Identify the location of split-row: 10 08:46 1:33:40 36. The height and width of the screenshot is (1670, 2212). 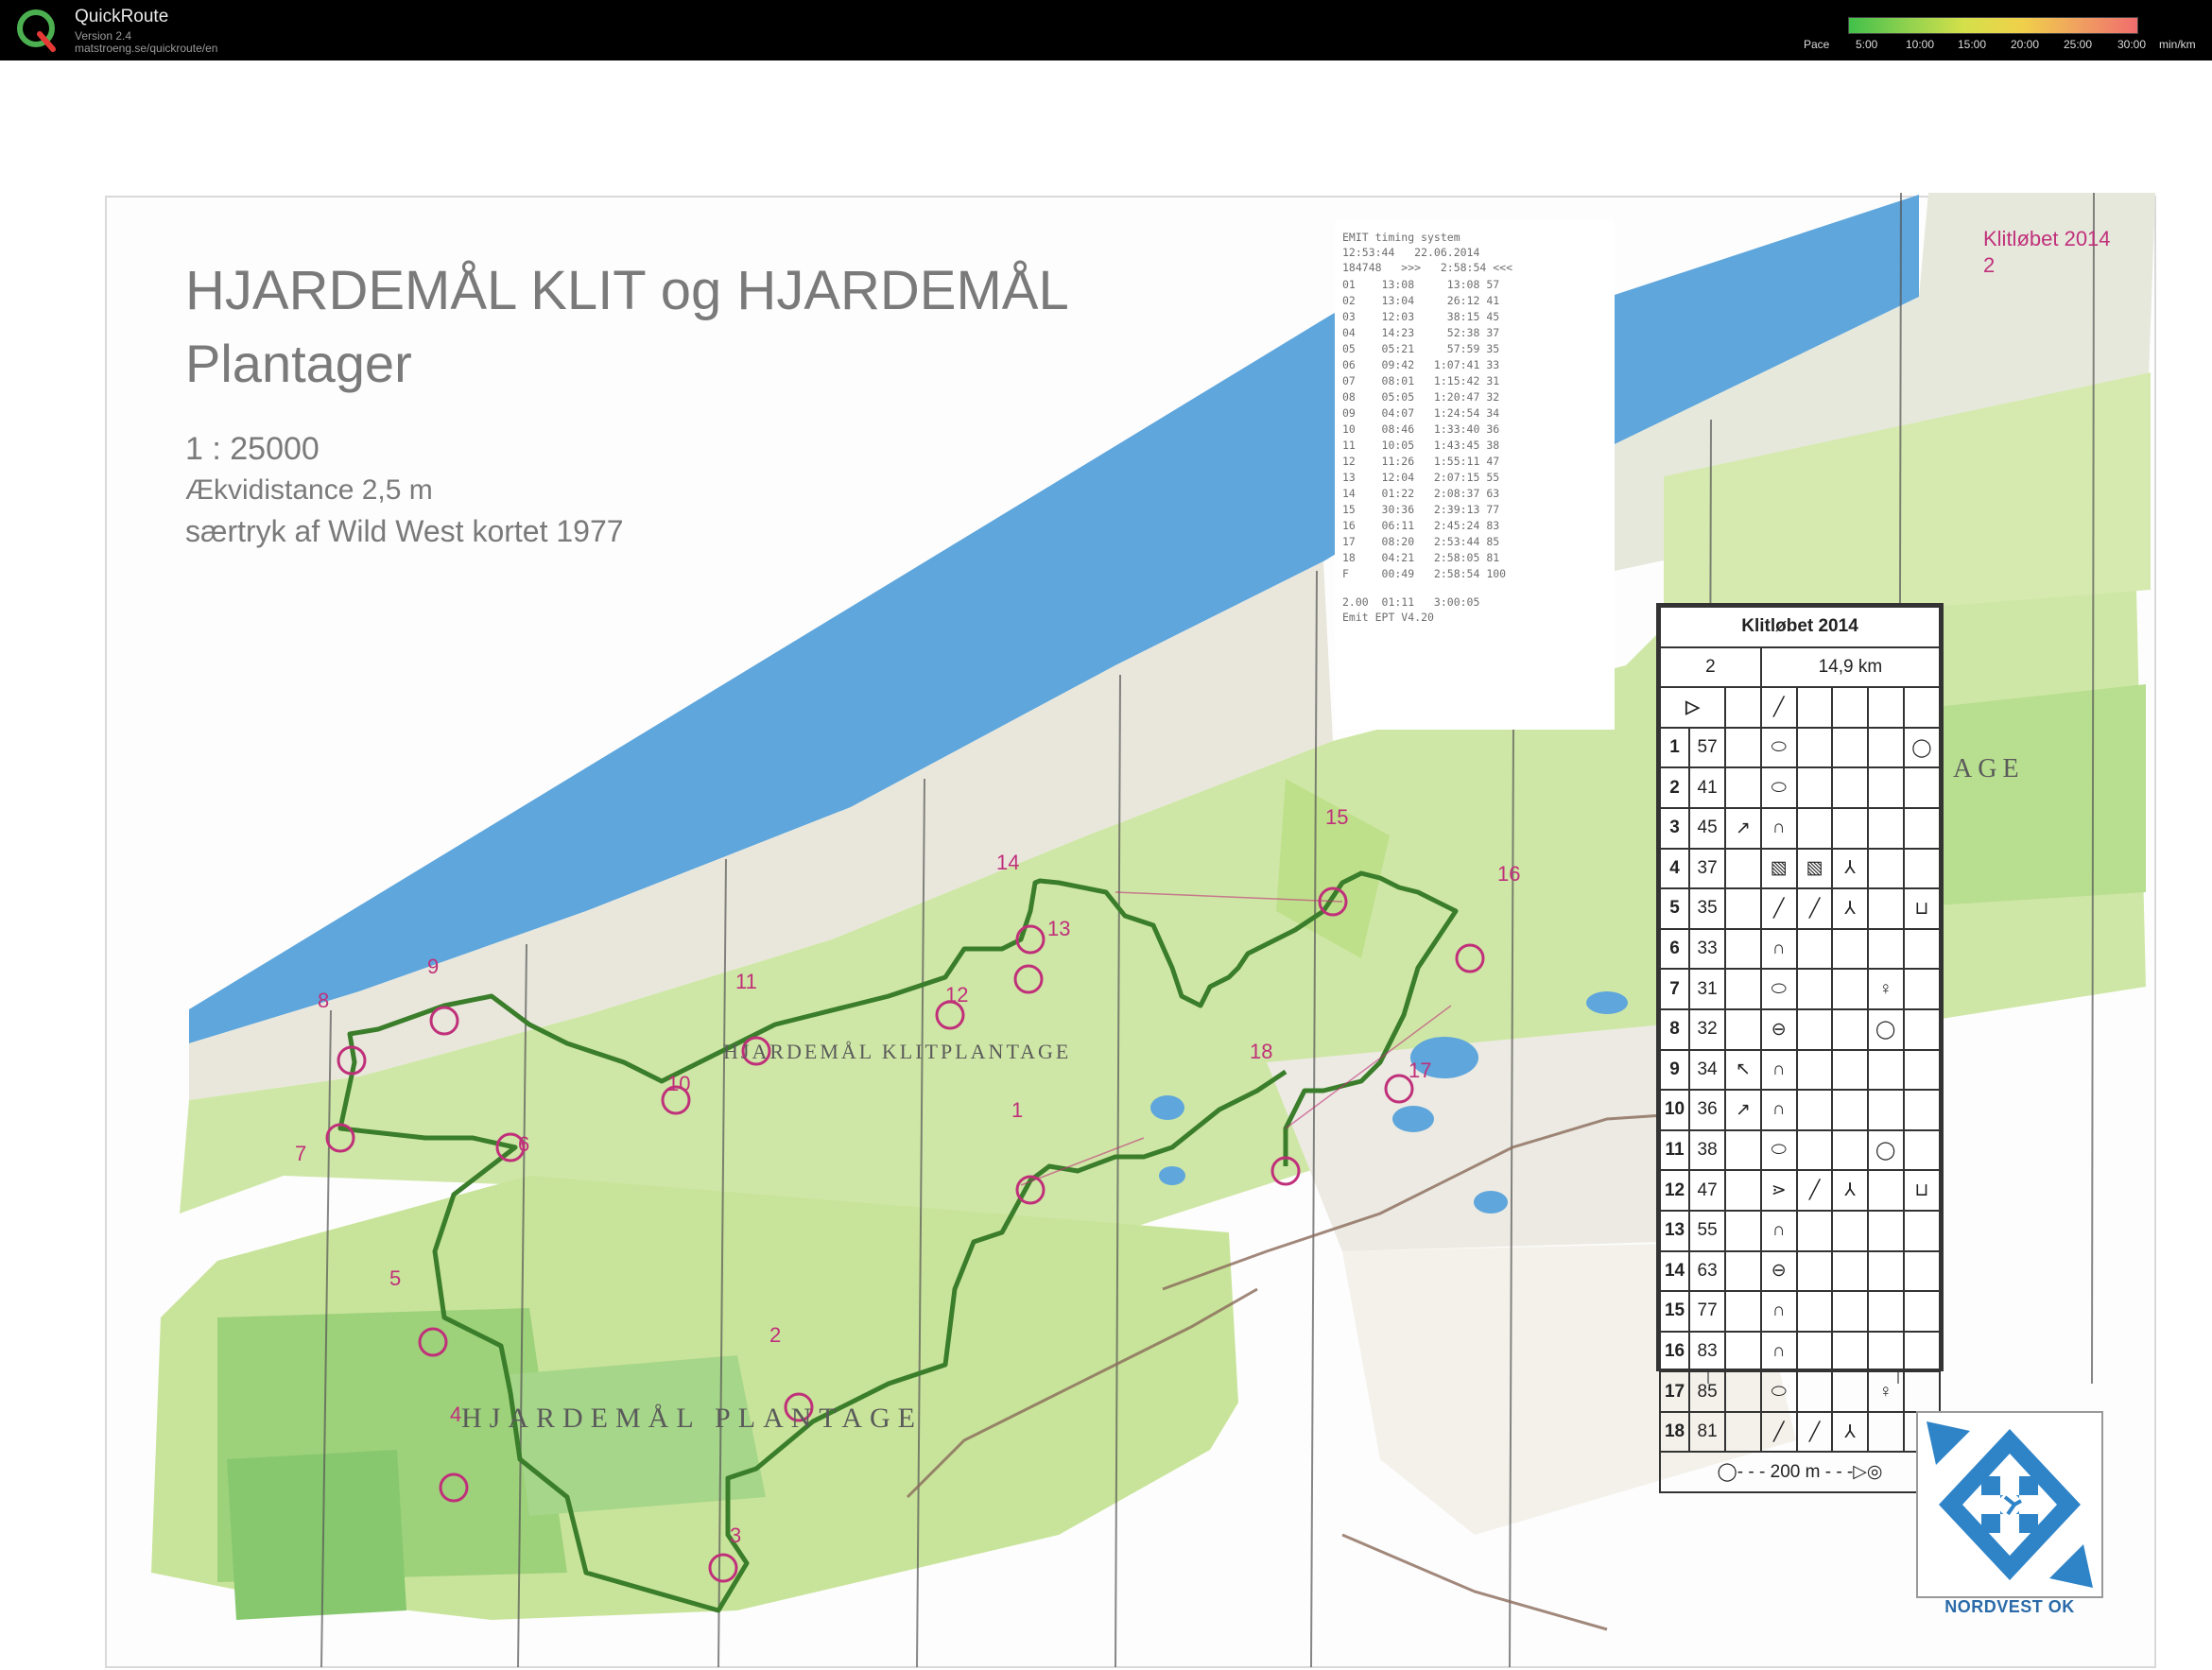
(1421, 429).